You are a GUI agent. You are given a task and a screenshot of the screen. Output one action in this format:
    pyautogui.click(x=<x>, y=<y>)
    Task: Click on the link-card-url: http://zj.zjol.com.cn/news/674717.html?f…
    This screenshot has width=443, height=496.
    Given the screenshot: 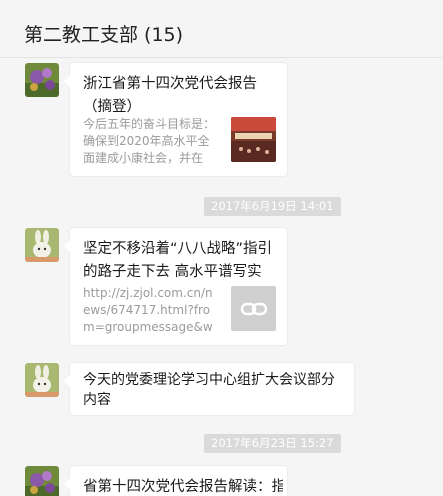 What is the action you would take?
    pyautogui.click(x=148, y=310)
    